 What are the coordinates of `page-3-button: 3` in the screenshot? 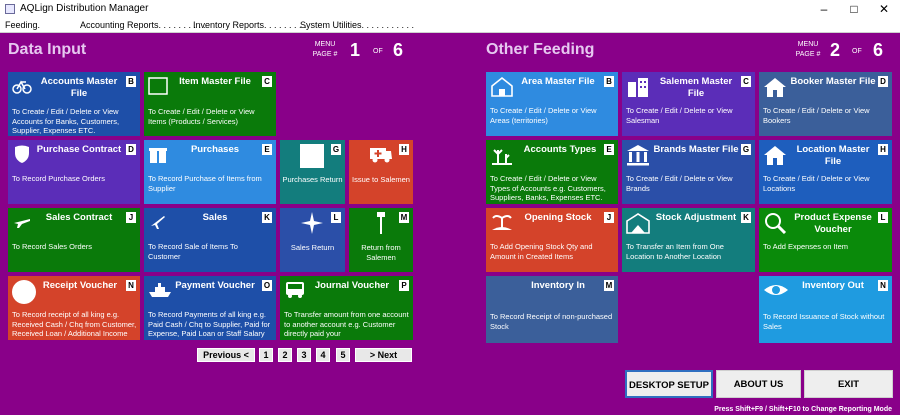 It's located at (304, 355).